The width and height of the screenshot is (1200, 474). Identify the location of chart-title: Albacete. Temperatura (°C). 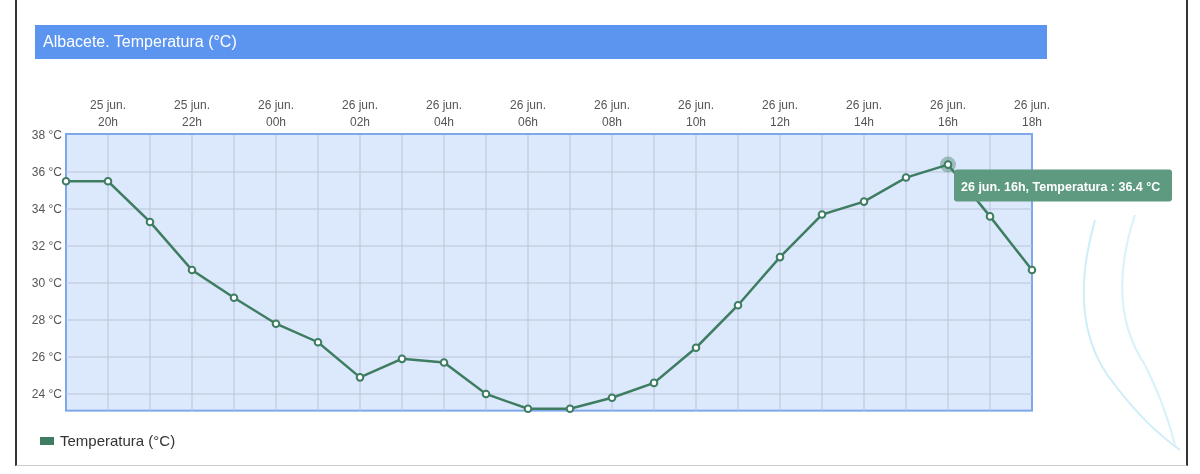
(541, 42).